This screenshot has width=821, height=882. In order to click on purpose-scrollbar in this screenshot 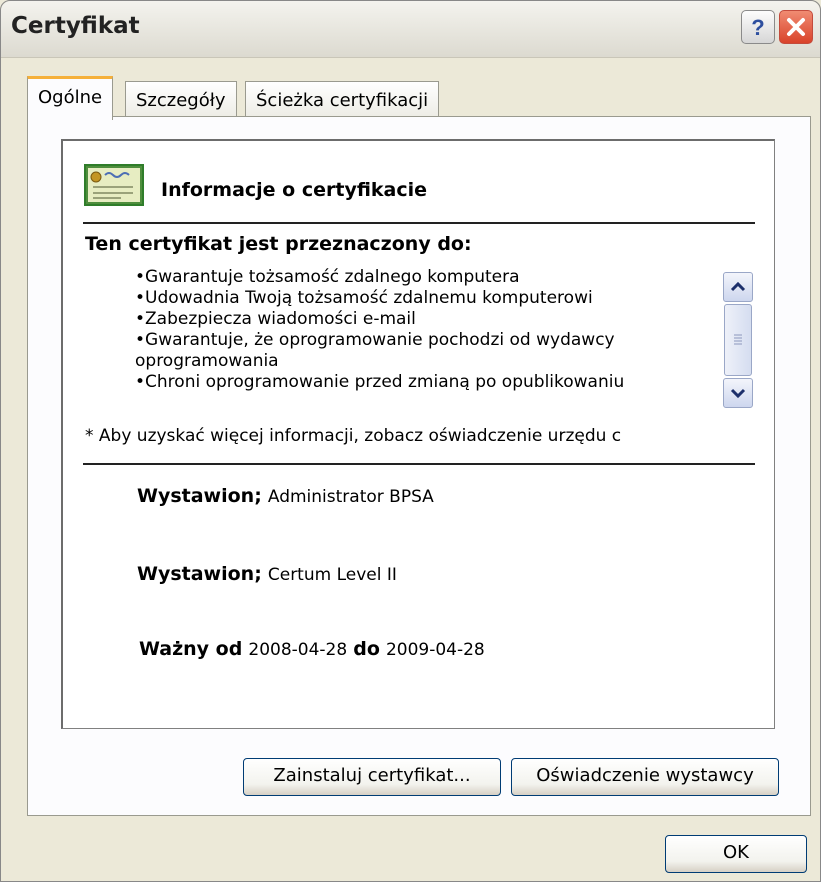, I will do `click(738, 340)`.